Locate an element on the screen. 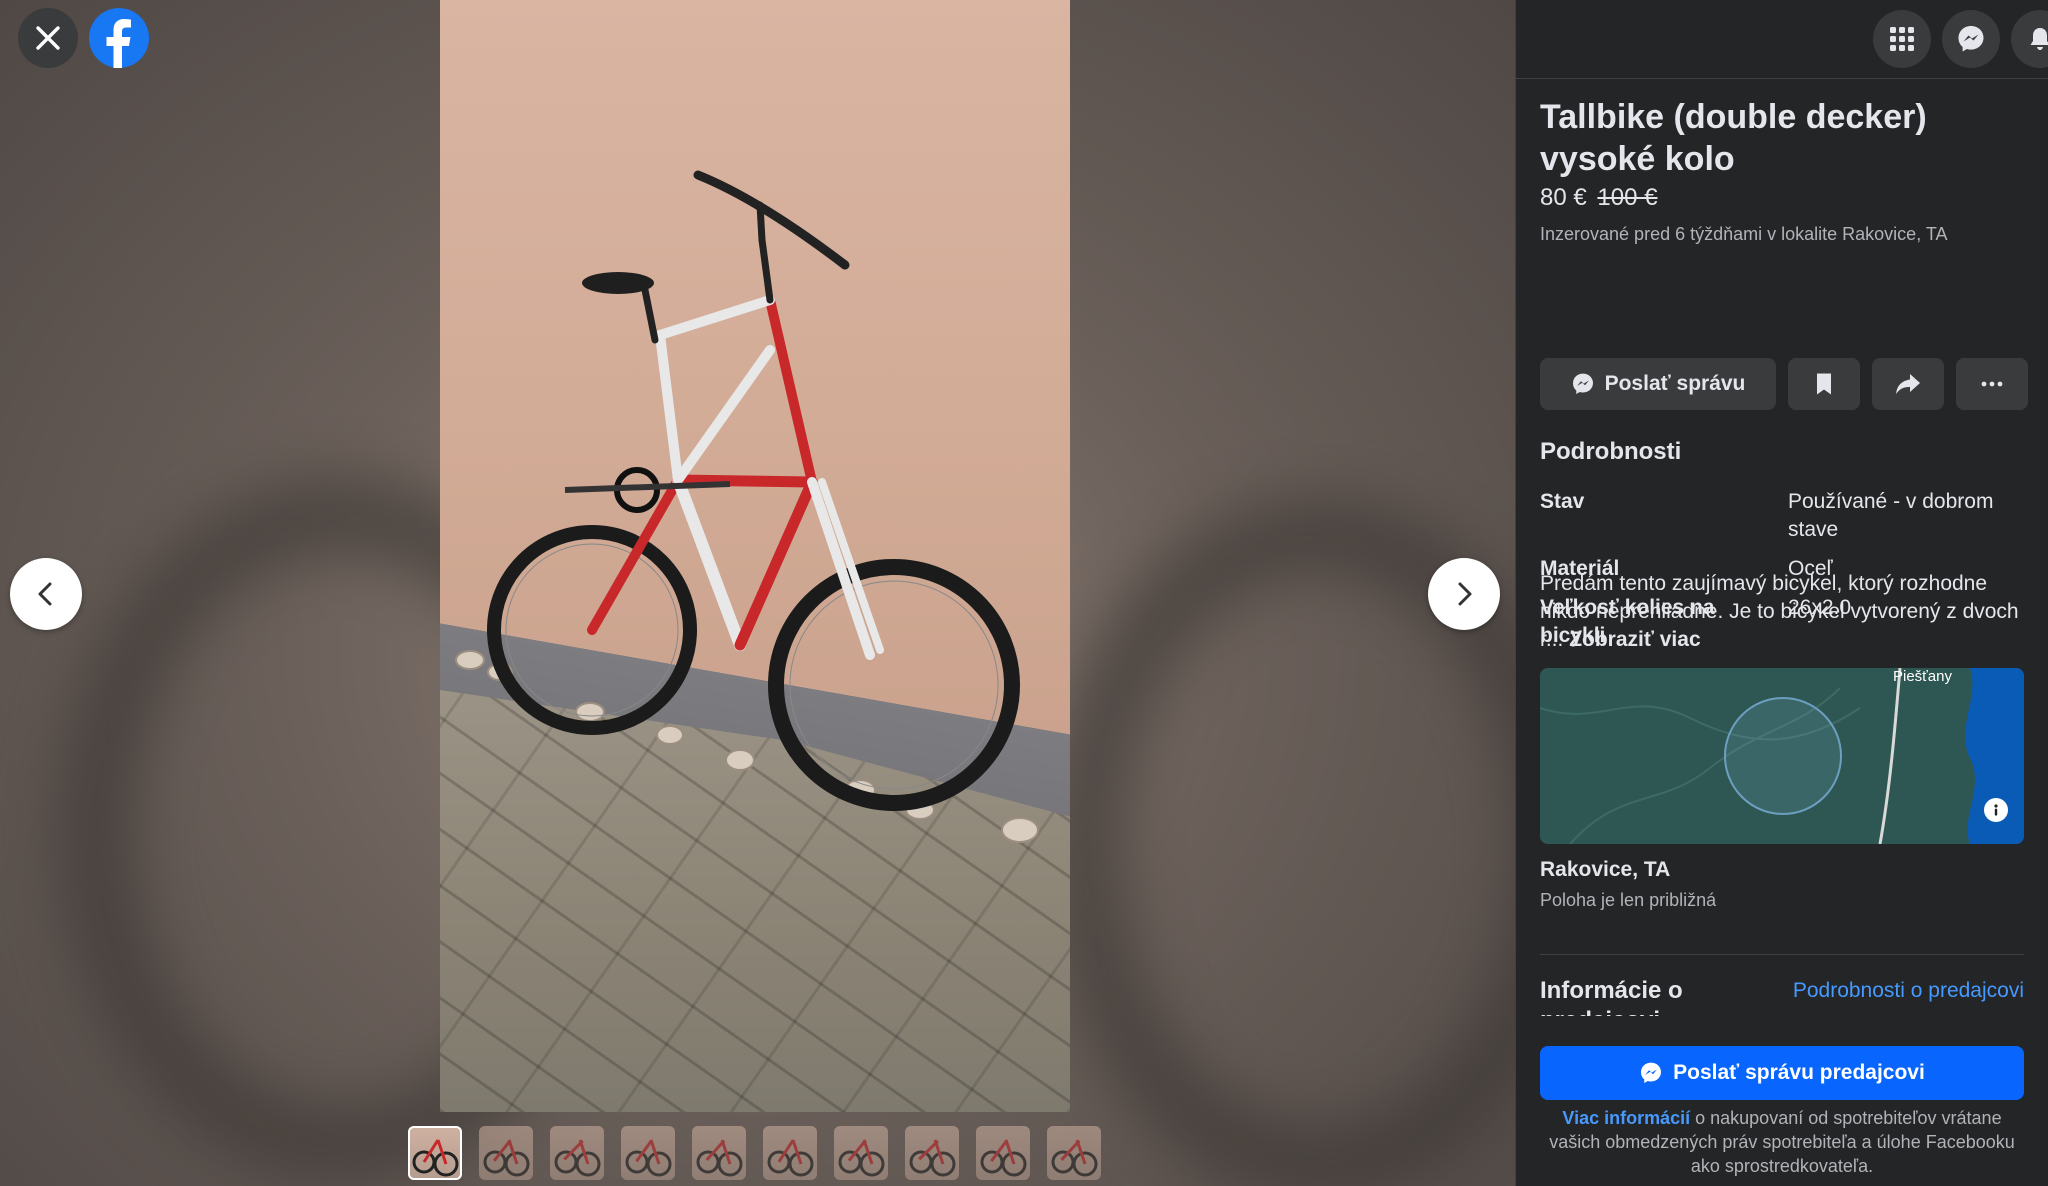 This screenshot has height=1186, width=2048. top-bar is located at coordinates (1782, 39).